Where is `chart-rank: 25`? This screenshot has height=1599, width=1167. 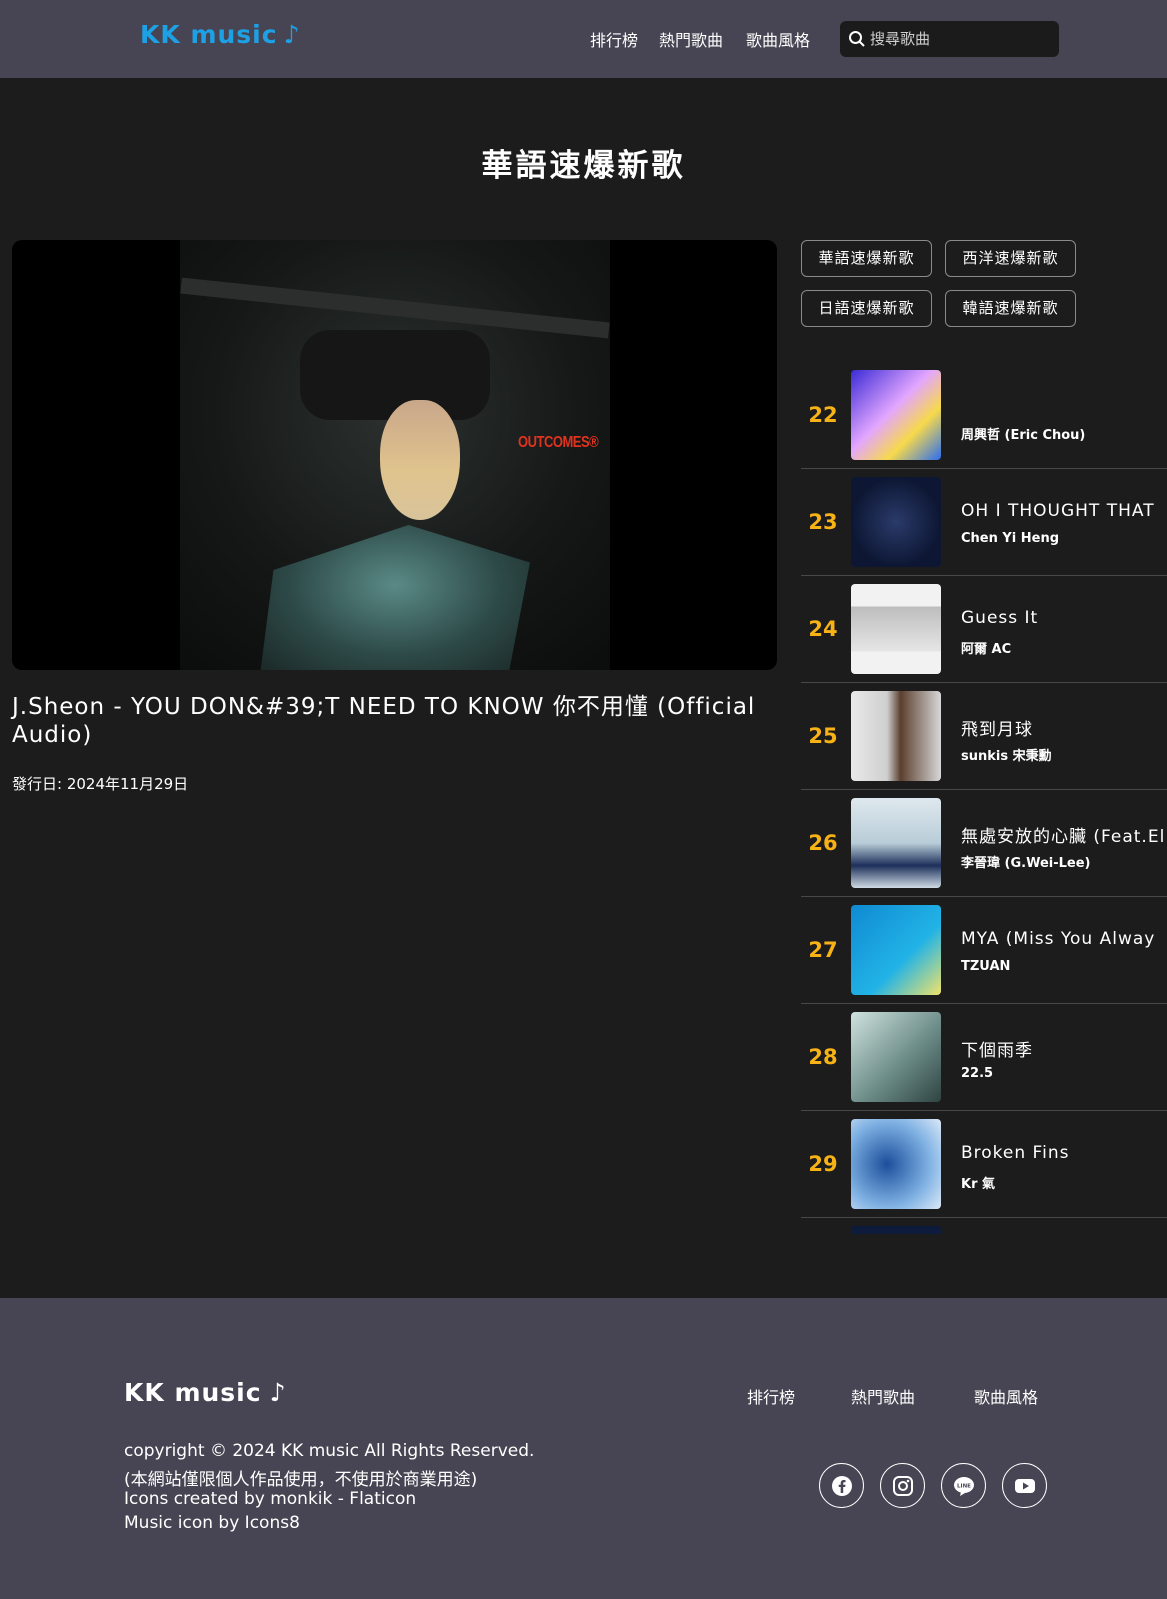
chart-rank: 25 is located at coordinates (823, 736).